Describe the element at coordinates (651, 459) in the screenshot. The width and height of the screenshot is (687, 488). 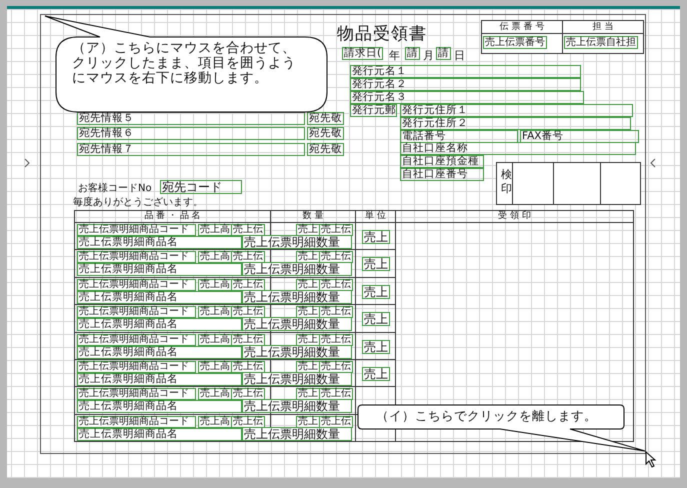
I see `mouse-cursor-icon` at that location.